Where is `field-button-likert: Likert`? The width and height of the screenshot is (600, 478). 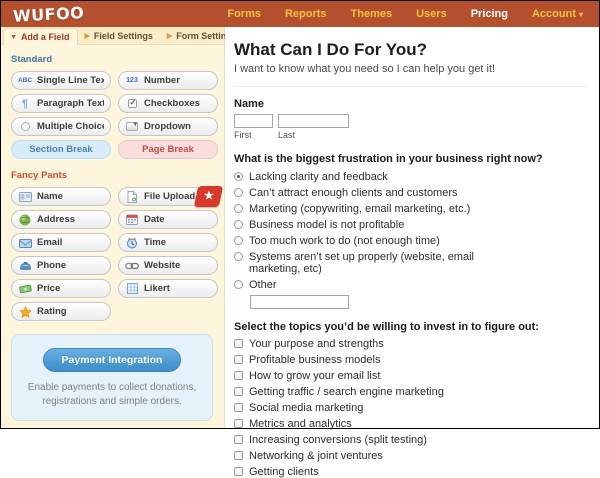
field-button-likert: Likert is located at coordinates (168, 288).